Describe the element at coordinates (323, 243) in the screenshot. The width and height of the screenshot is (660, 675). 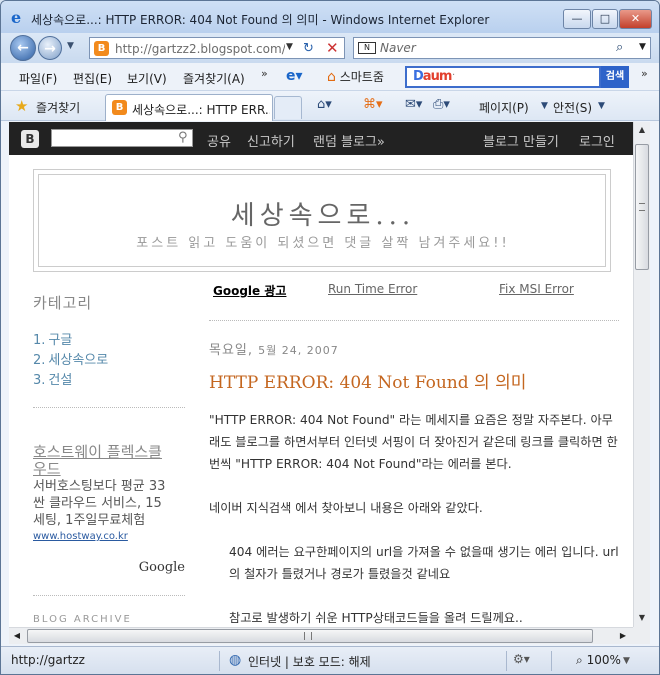
I see `blog-description: 포스트 읽고 도움이 되셨으면 댓글 살짝 남겨주세요!!` at that location.